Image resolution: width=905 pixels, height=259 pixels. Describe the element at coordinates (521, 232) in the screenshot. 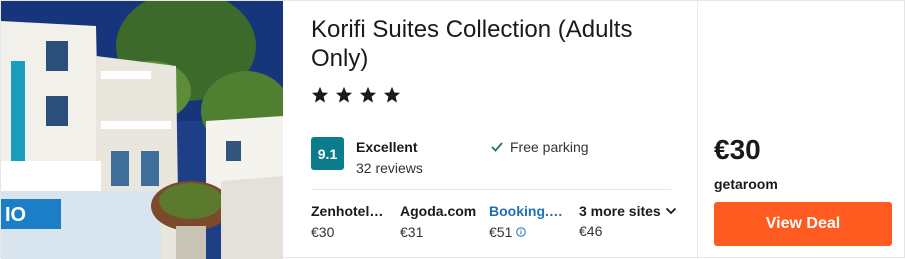

I see `info-icon` at that location.